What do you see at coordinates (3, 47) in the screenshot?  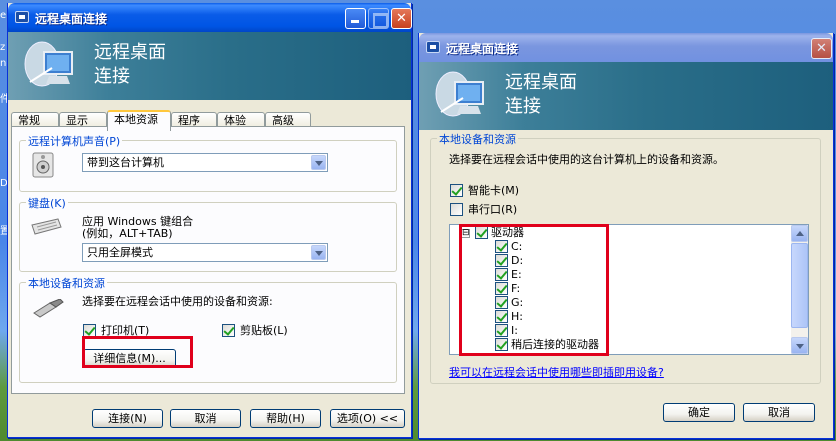 I see `desktop-glyph: z` at bounding box center [3, 47].